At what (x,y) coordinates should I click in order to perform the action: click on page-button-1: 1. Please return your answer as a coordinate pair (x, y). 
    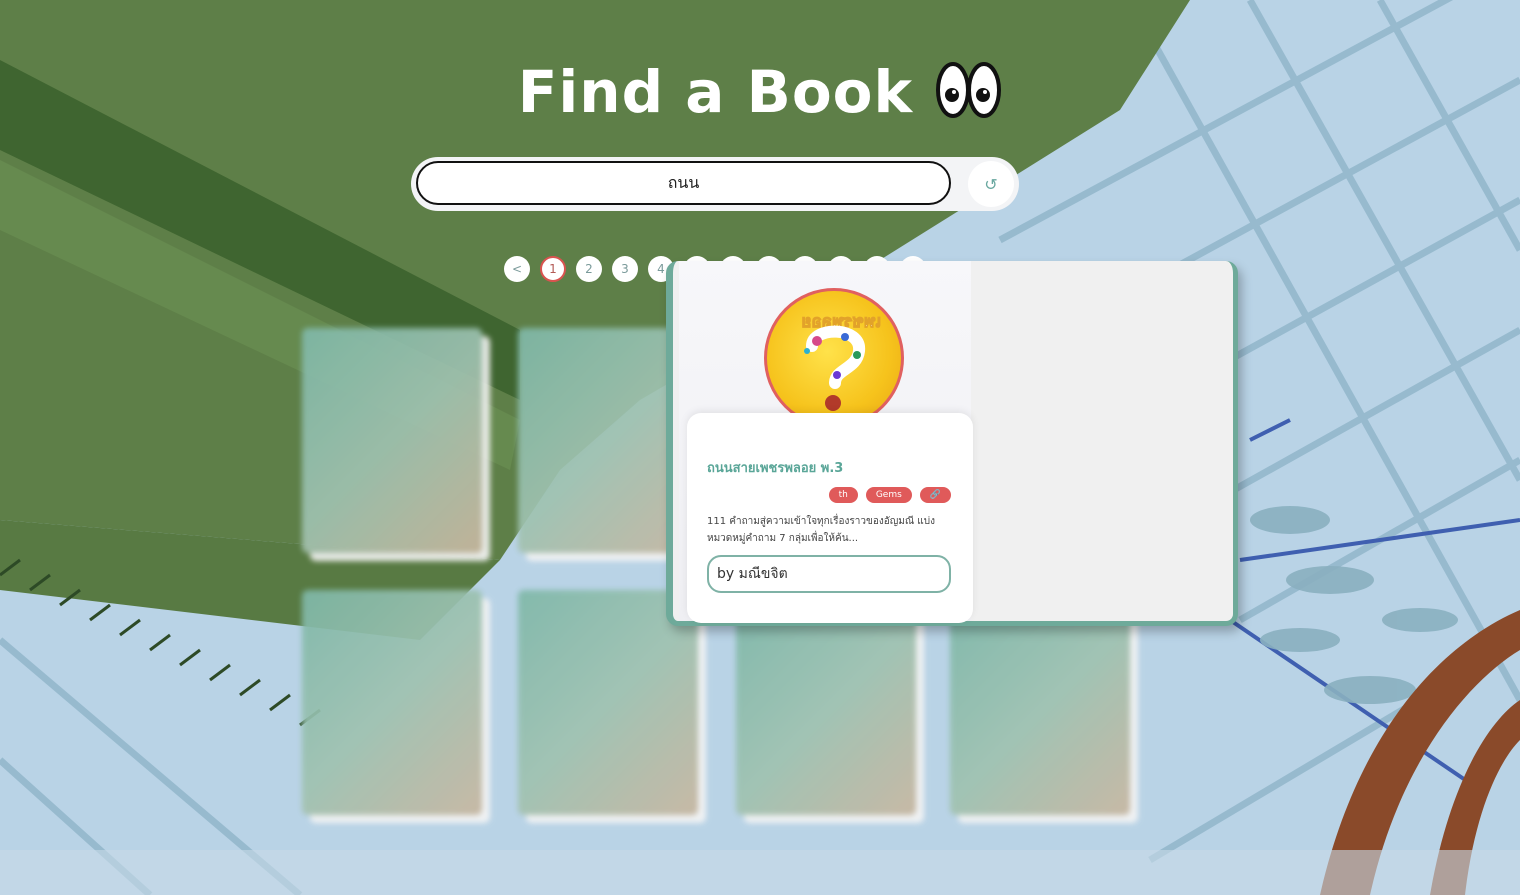
    Looking at the image, I should click on (553, 269).